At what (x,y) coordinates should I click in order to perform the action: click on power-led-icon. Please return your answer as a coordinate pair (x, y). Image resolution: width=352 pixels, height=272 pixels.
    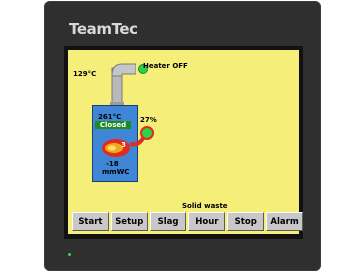
    Looking at the image, I should click on (69, 254).